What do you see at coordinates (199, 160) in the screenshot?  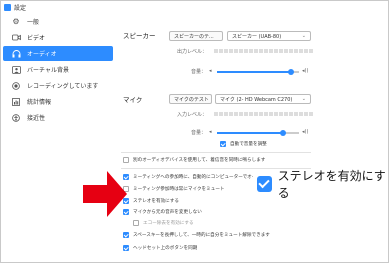 I see `option-label: 別のオーディオデバイスを使用して、着信音を同時に鳴らします` at bounding box center [199, 160].